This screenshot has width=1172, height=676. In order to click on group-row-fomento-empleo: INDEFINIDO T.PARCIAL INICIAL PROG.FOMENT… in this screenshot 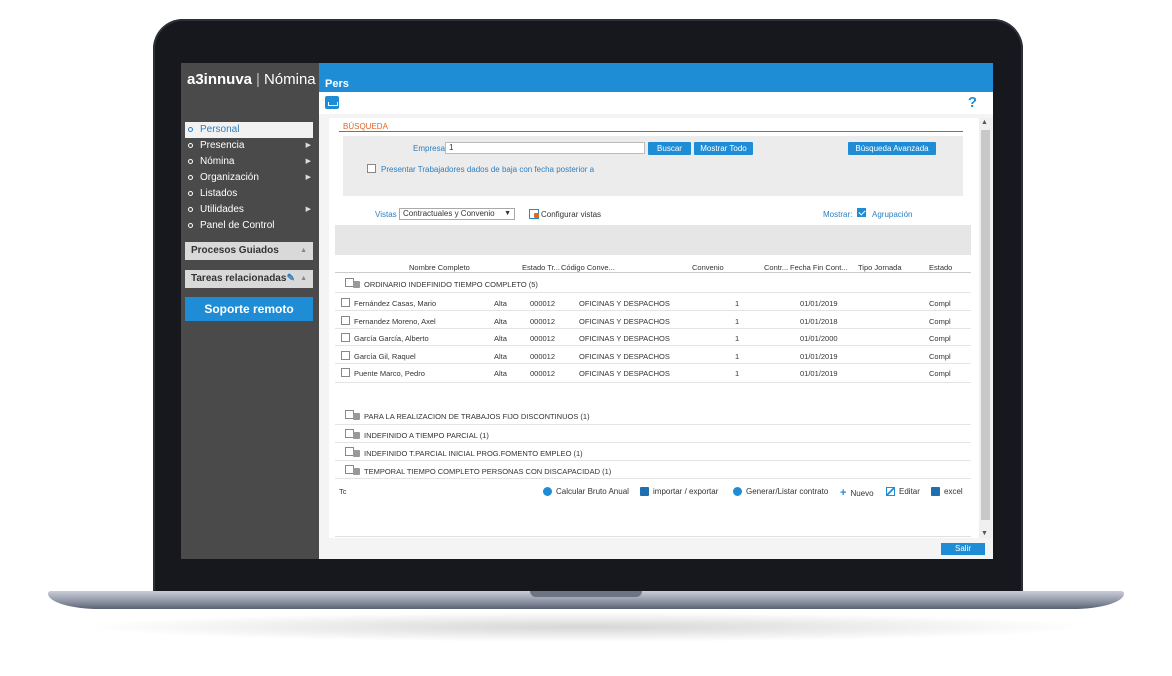, I will do `click(461, 453)`.